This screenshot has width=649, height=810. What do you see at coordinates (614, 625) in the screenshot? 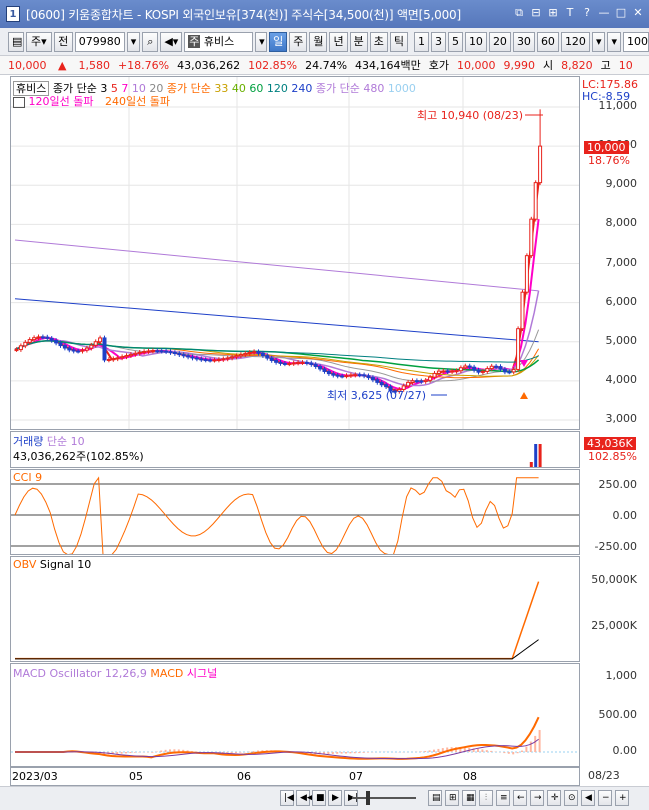
I see `obv-ytick: 25,000K` at bounding box center [614, 625].